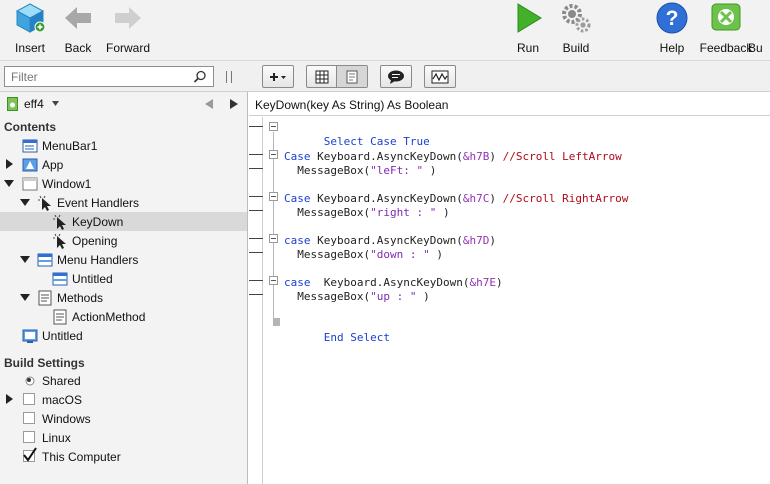 The width and height of the screenshot is (770, 484). What do you see at coordinates (53, 165) in the screenshot?
I see `nav-label-app: App` at bounding box center [53, 165].